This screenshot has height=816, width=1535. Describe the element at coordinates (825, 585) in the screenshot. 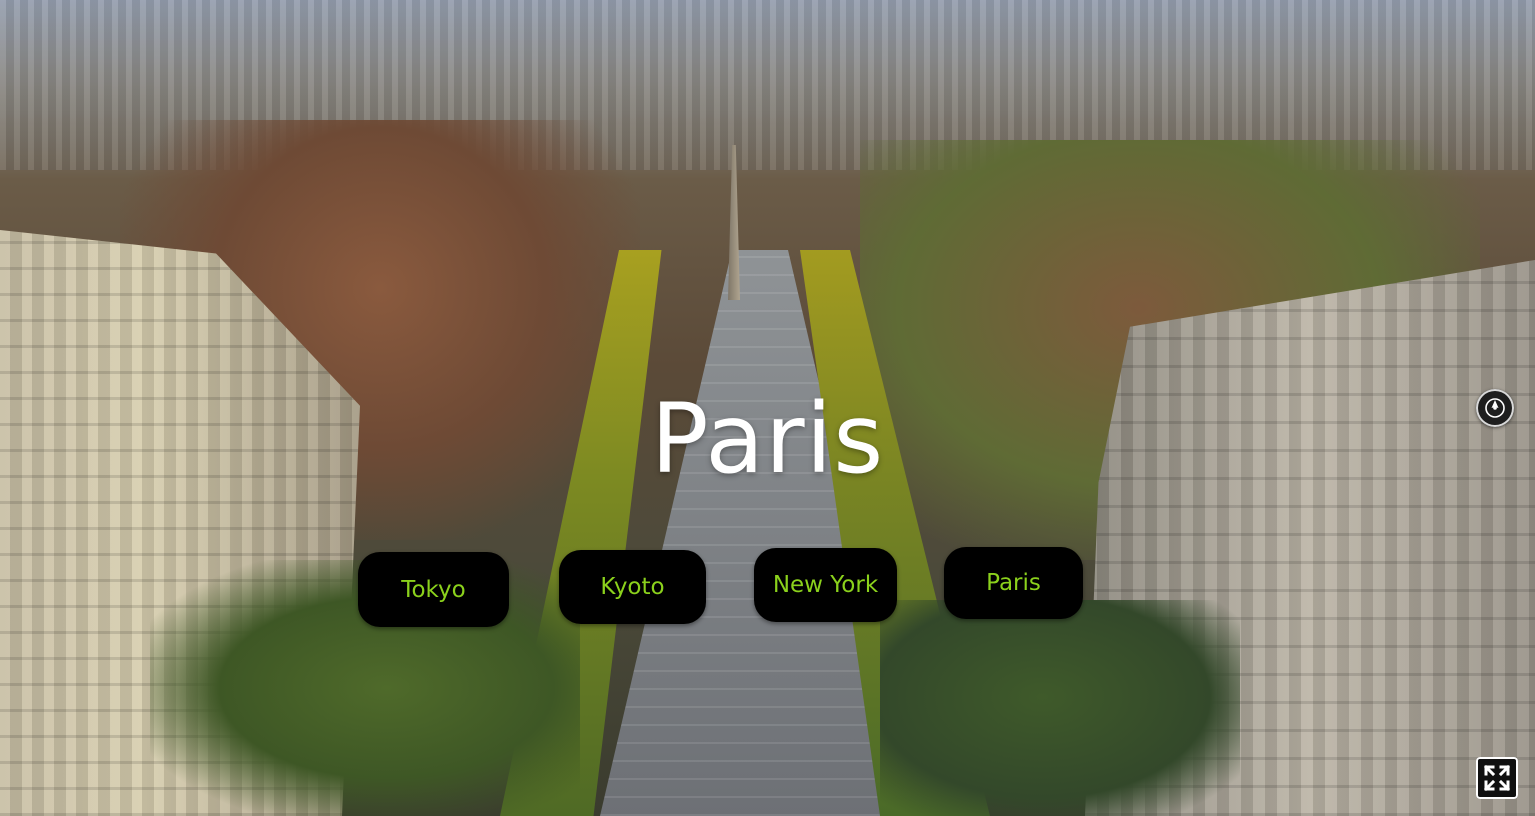

I see `new-york-button: New York` at that location.